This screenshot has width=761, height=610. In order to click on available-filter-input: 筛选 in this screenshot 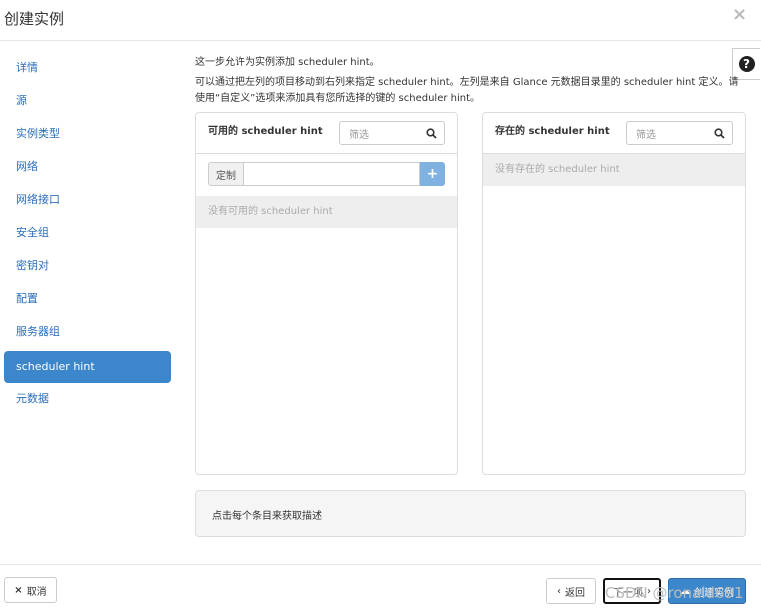, I will do `click(392, 133)`.